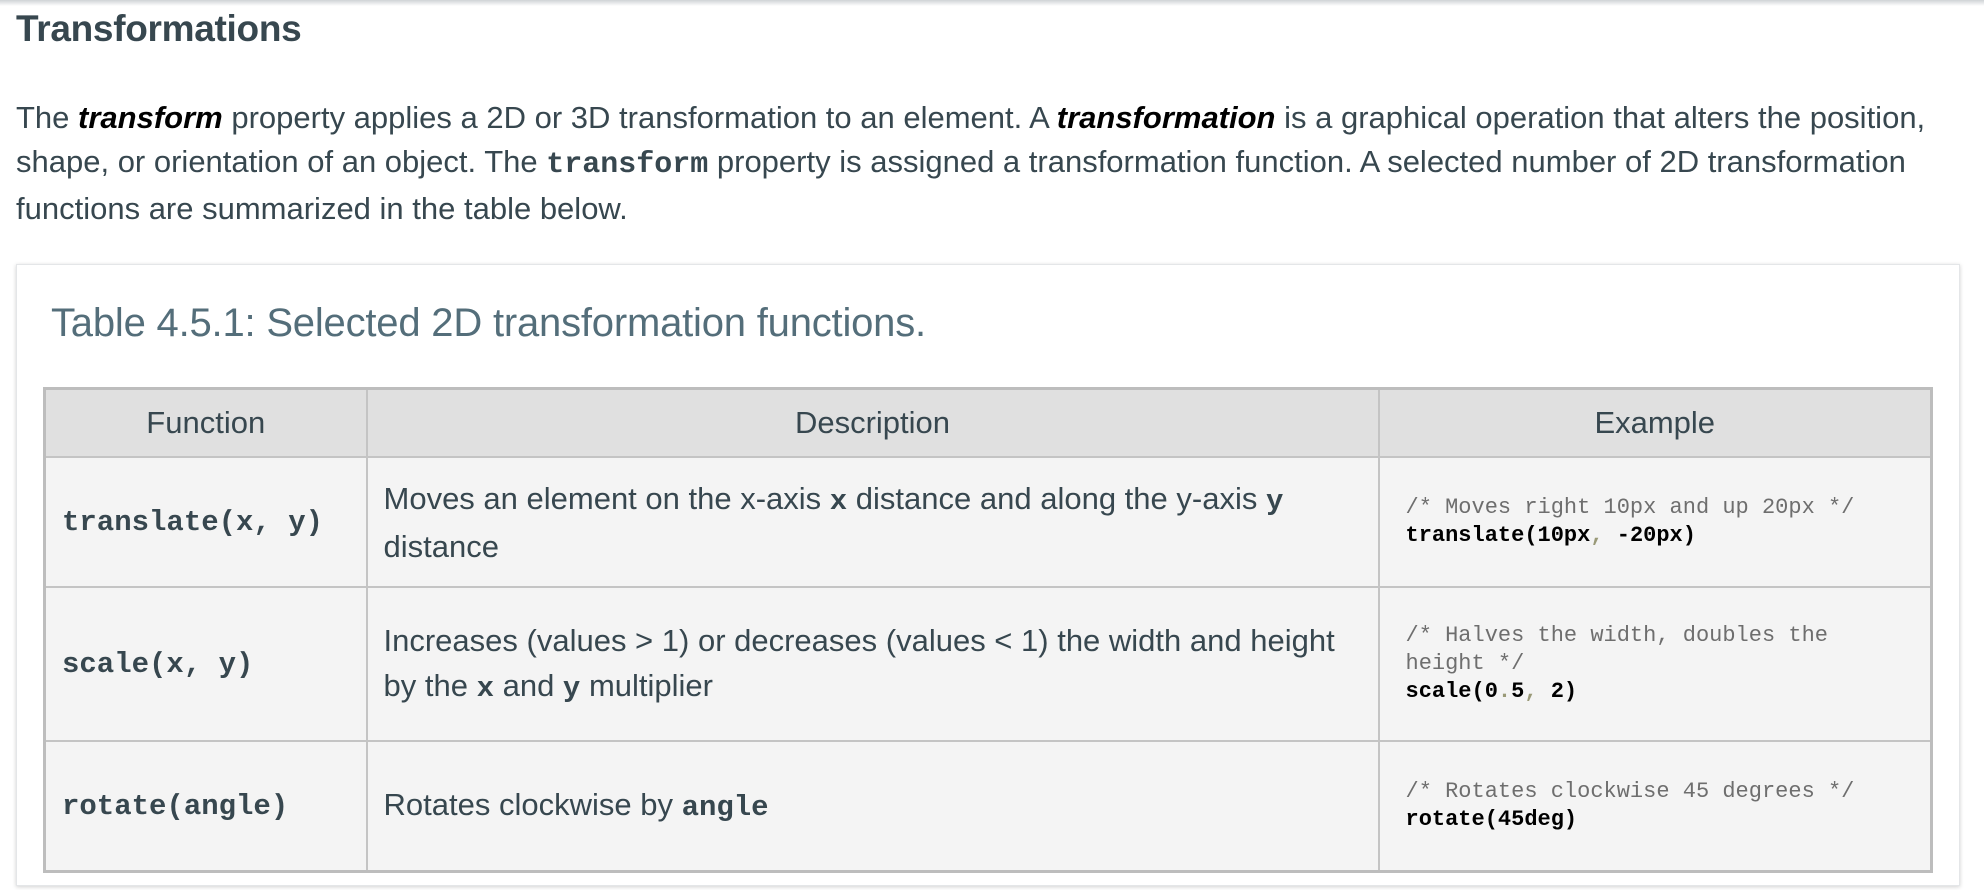  What do you see at coordinates (528, 685) in the screenshot?
I see `desc-text: and` at bounding box center [528, 685].